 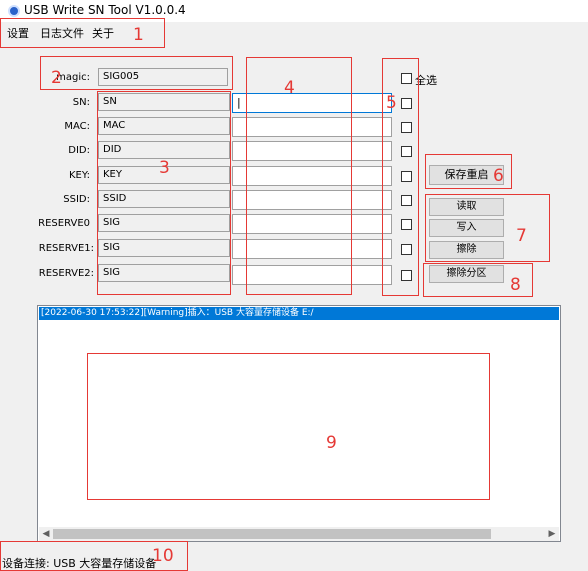 I want to click on reserve0-checkbox, so click(x=406, y=224).